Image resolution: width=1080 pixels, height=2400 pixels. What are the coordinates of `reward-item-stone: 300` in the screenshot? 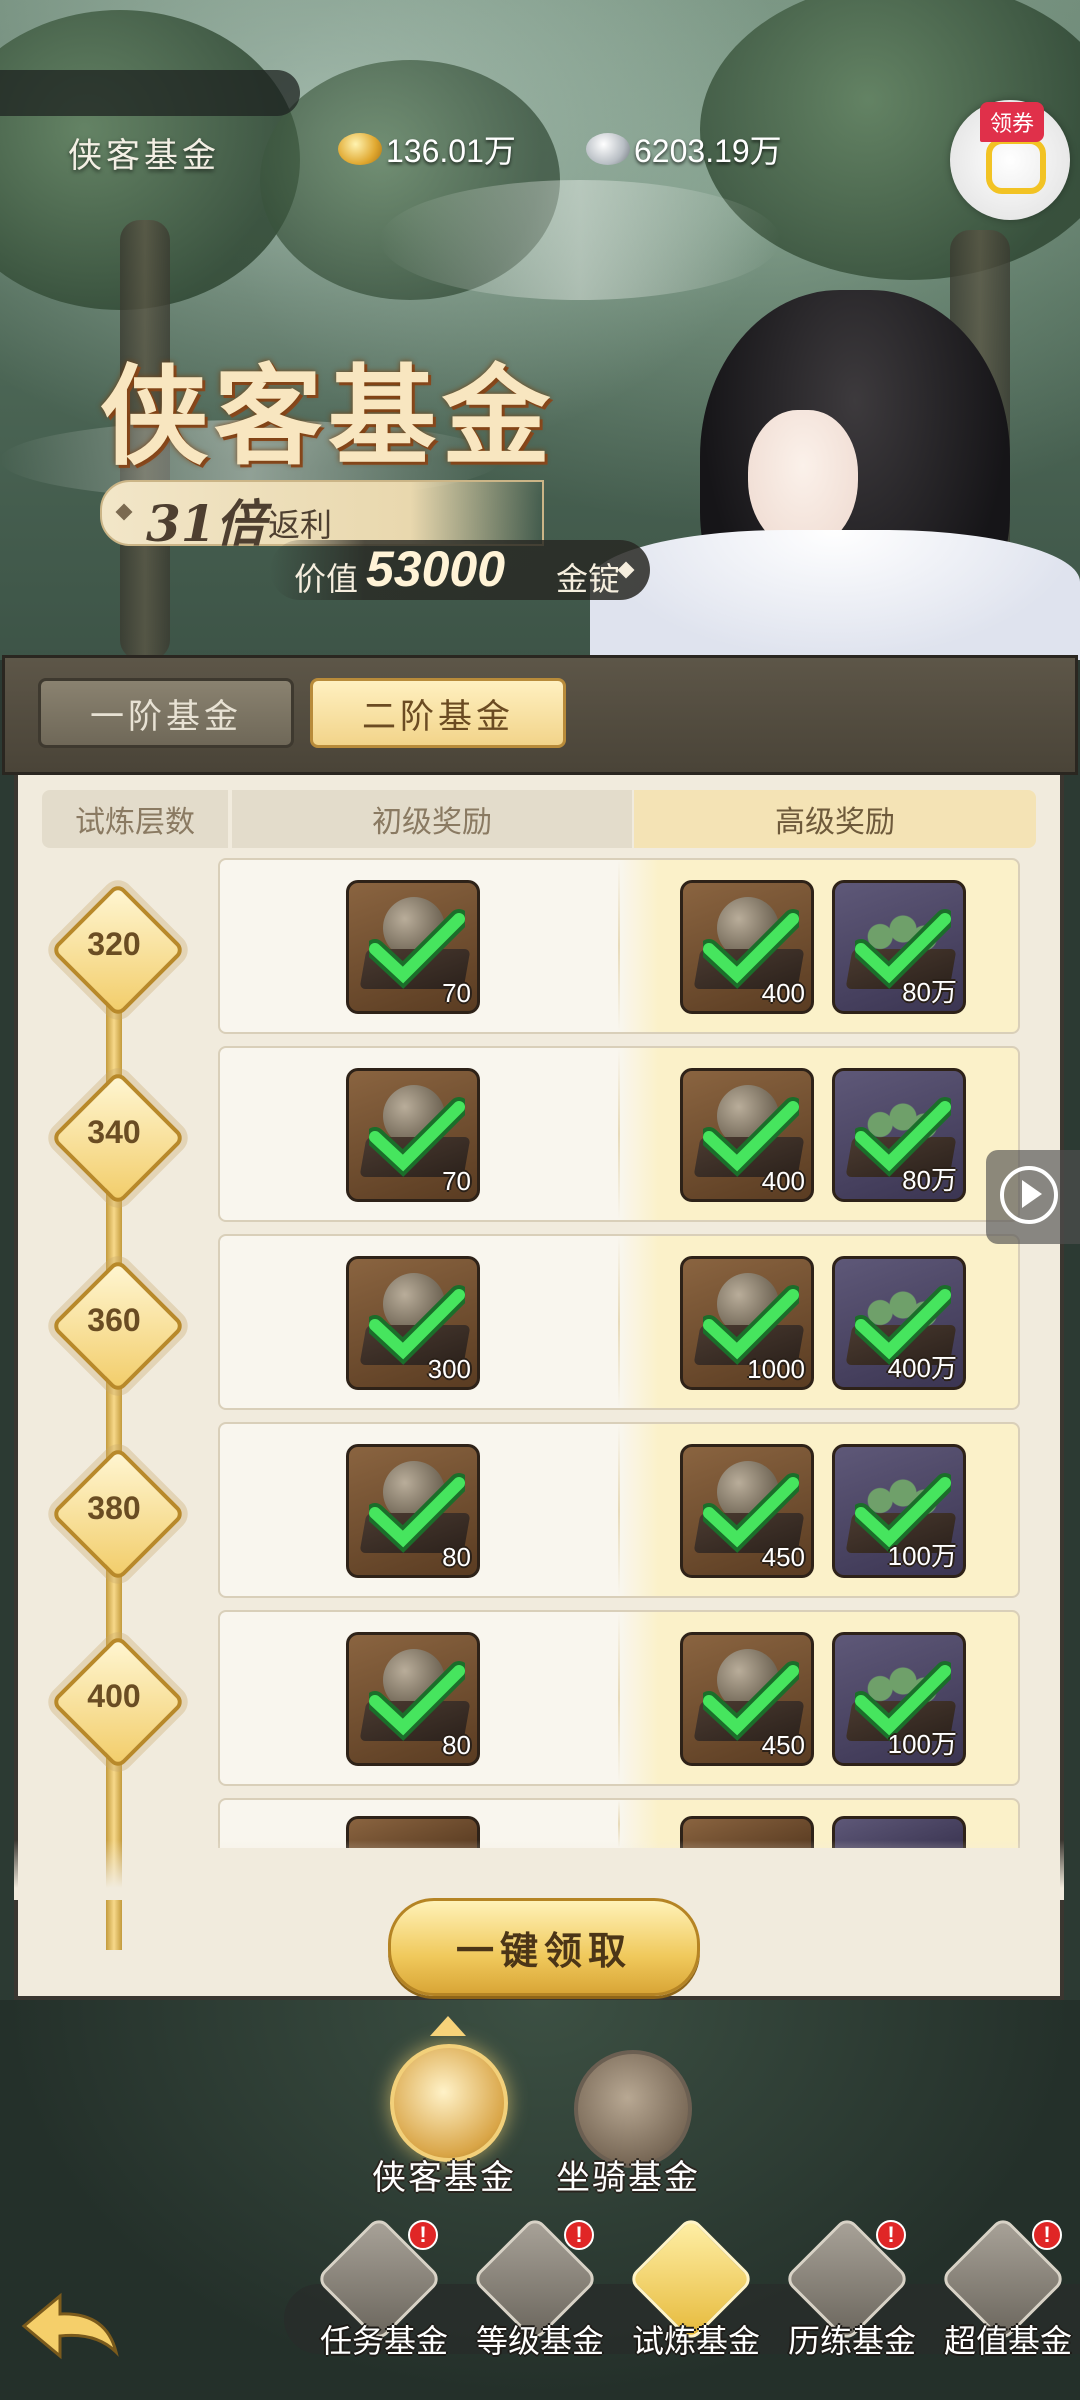 It's located at (413, 1323).